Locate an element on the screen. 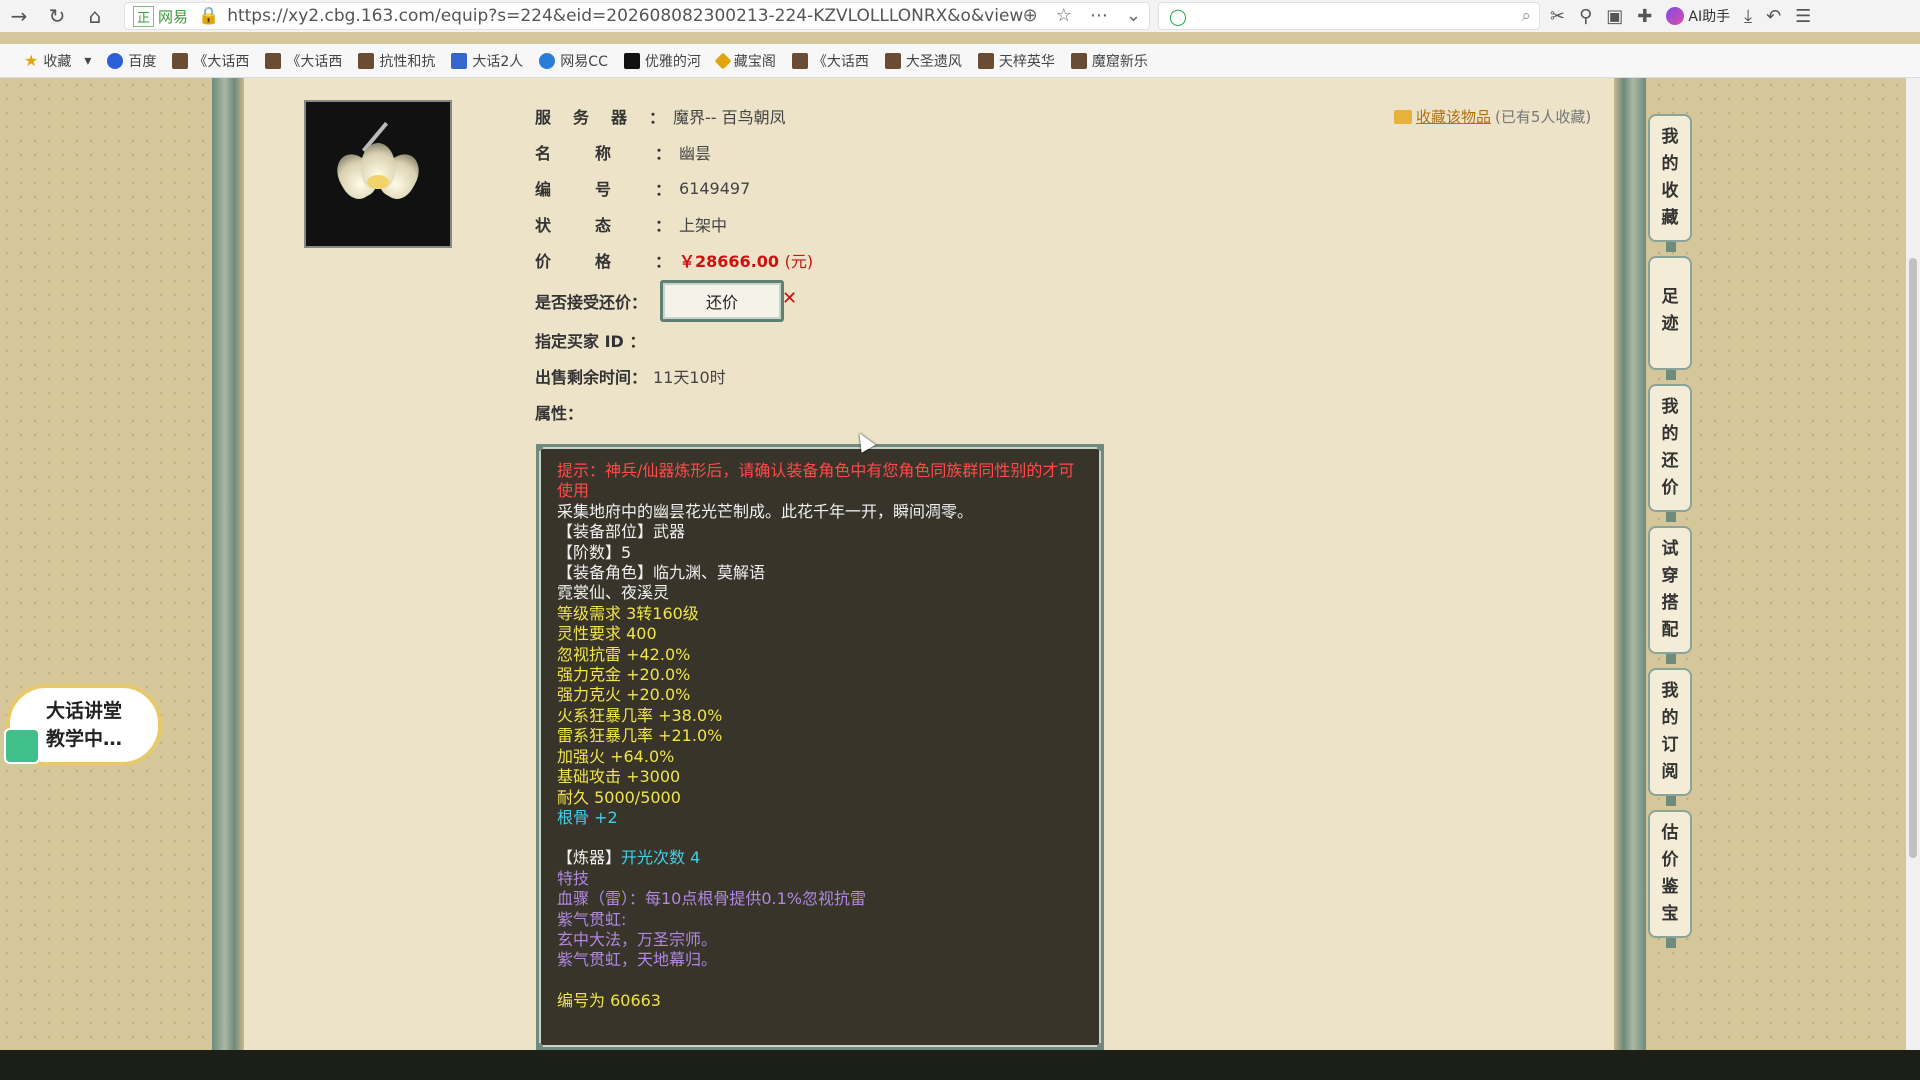 The width and height of the screenshot is (1920, 1080). bookmark-label: 抗性和抗 is located at coordinates (407, 61).